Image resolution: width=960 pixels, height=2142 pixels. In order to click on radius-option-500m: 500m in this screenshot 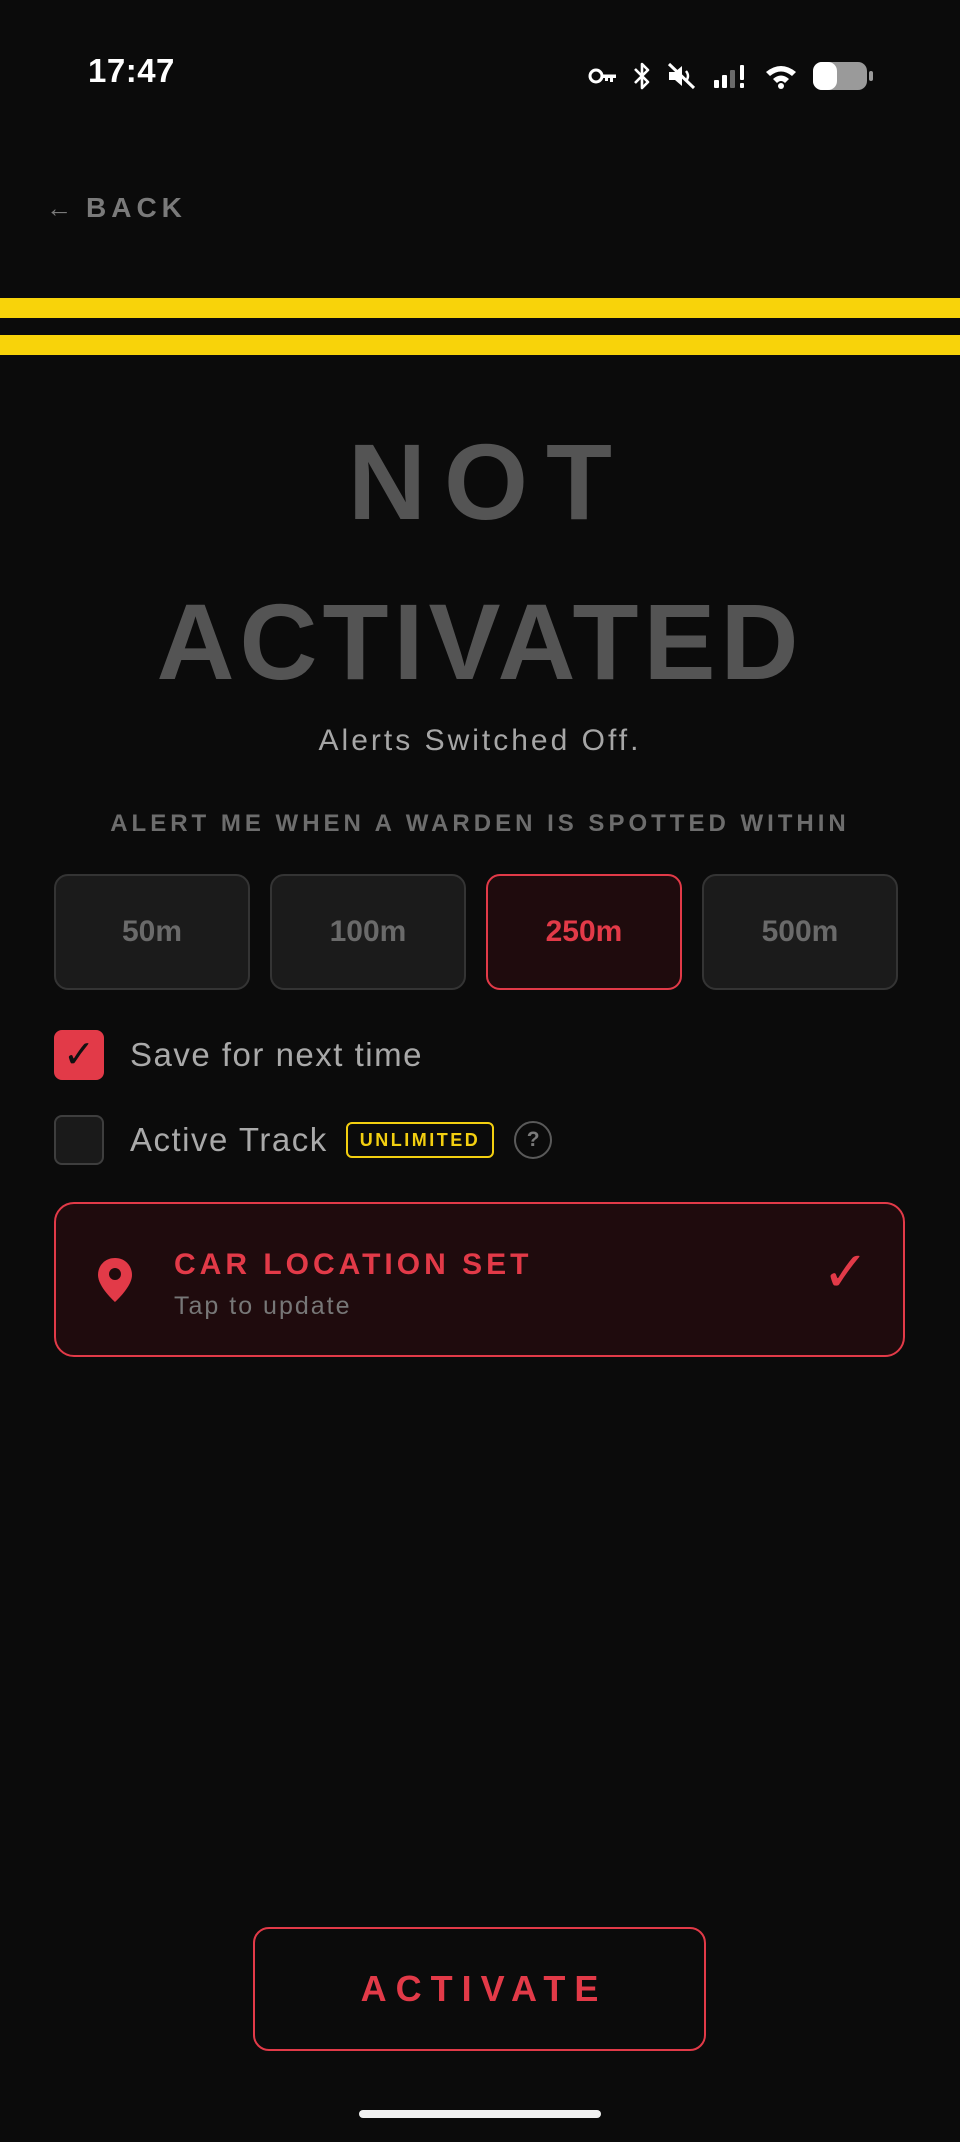, I will do `click(800, 932)`.